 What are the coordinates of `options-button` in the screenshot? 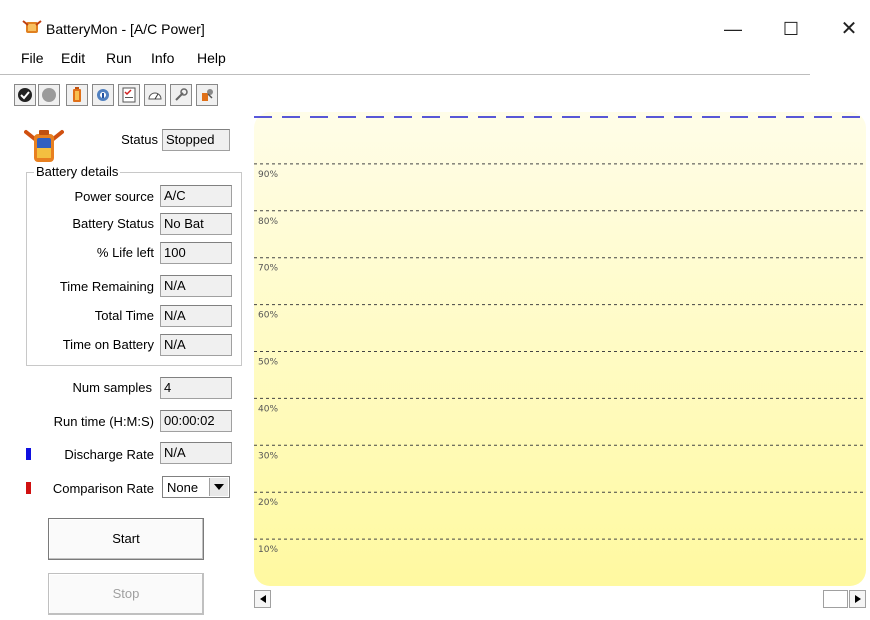 It's located at (207, 95).